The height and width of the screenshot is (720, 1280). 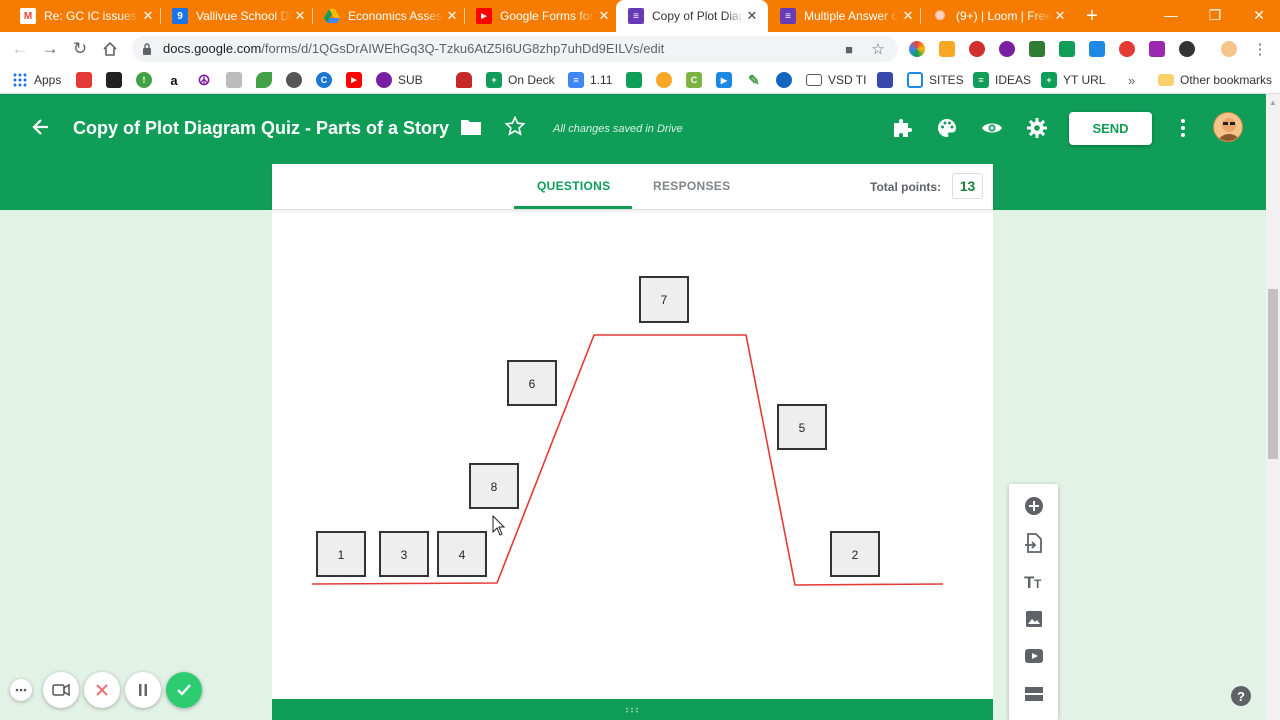 I want to click on loom-cancel-button, so click(x=102, y=690).